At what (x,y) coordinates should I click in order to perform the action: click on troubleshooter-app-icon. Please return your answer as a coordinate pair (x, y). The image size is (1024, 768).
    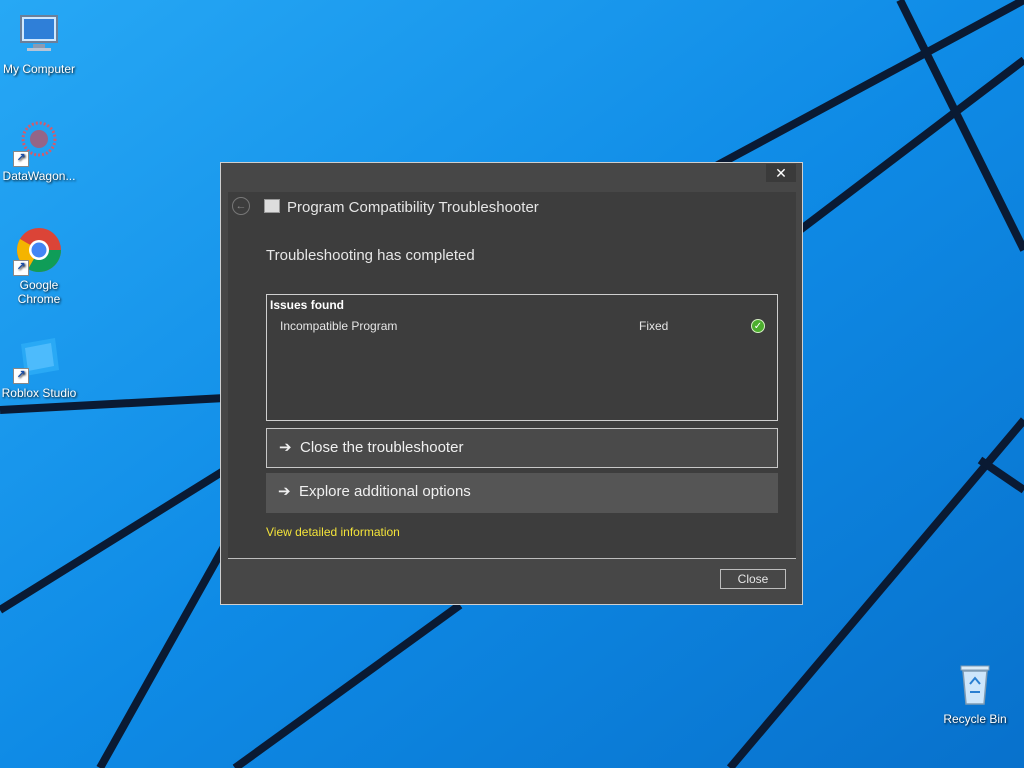
    Looking at the image, I should click on (272, 206).